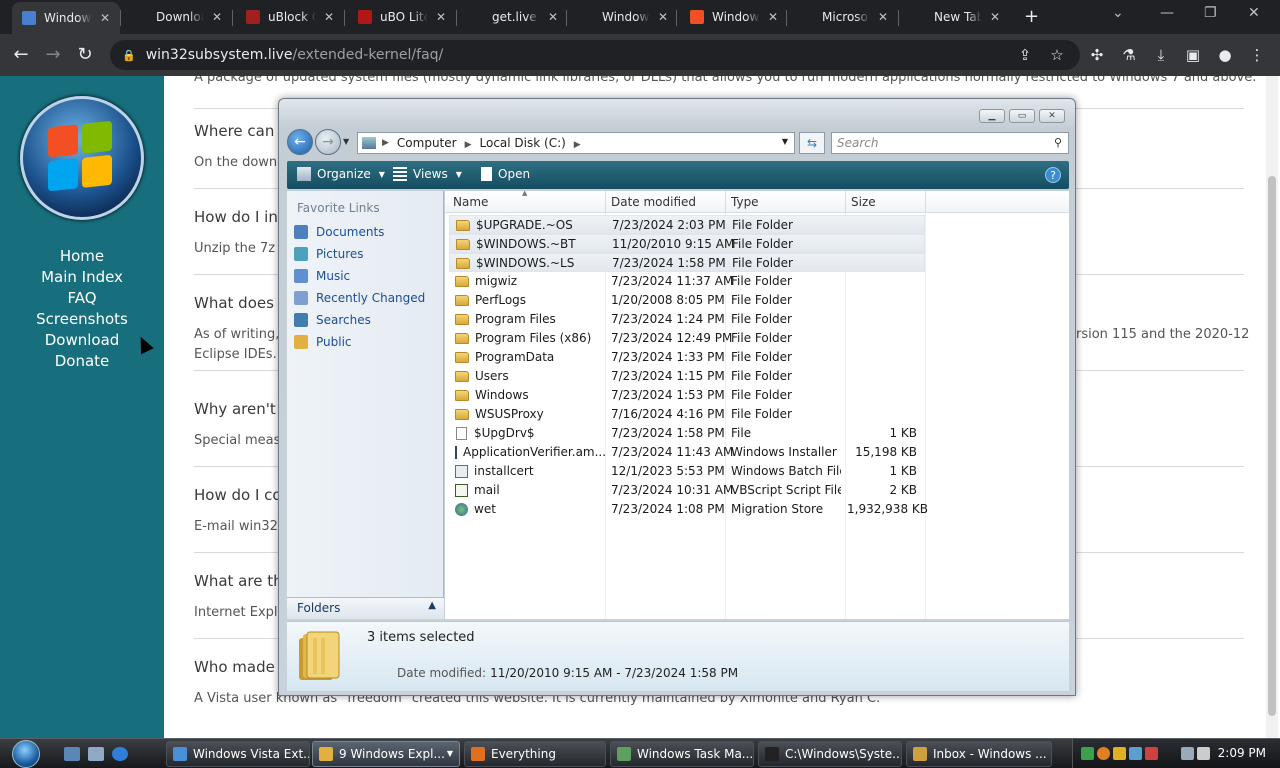  I want to click on address-dropdown-icon: ▼, so click(785, 141).